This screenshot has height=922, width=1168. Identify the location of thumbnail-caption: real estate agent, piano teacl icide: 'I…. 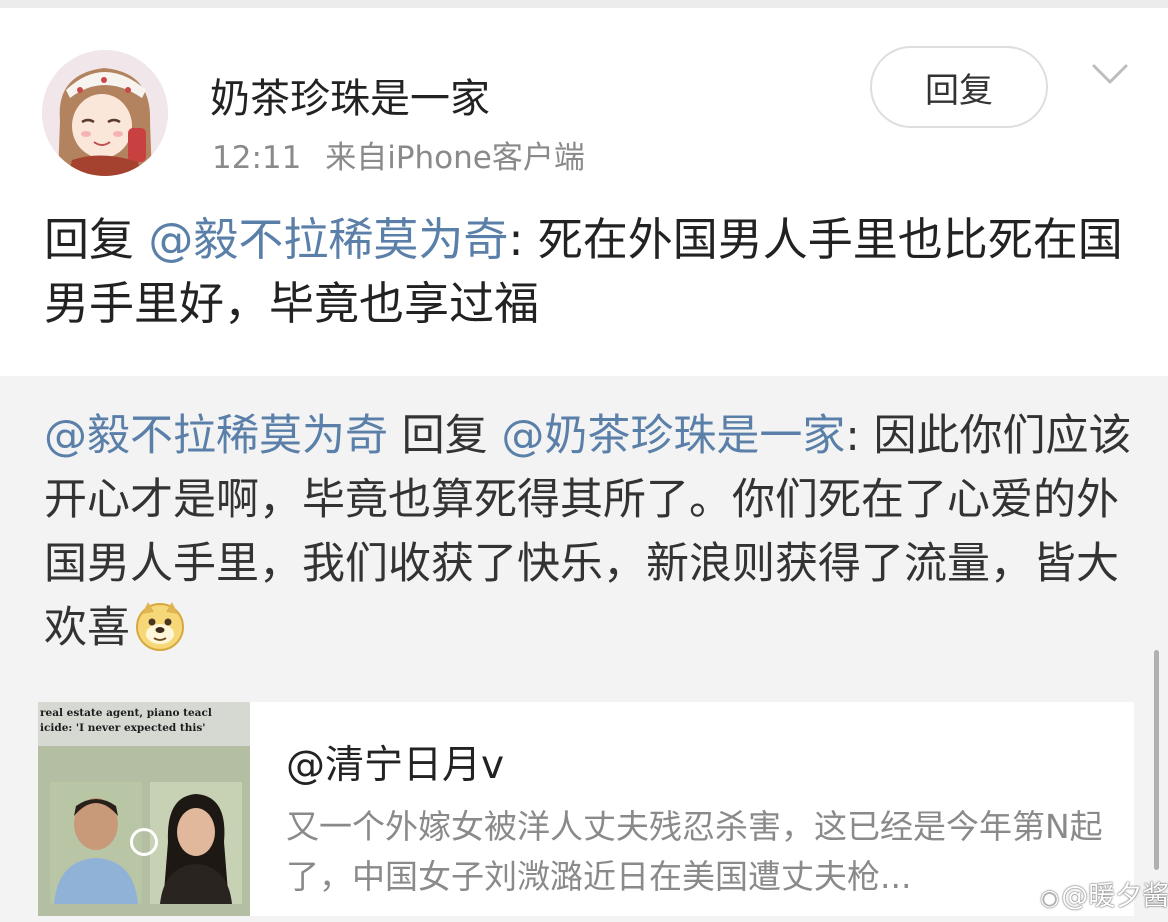
(144, 721).